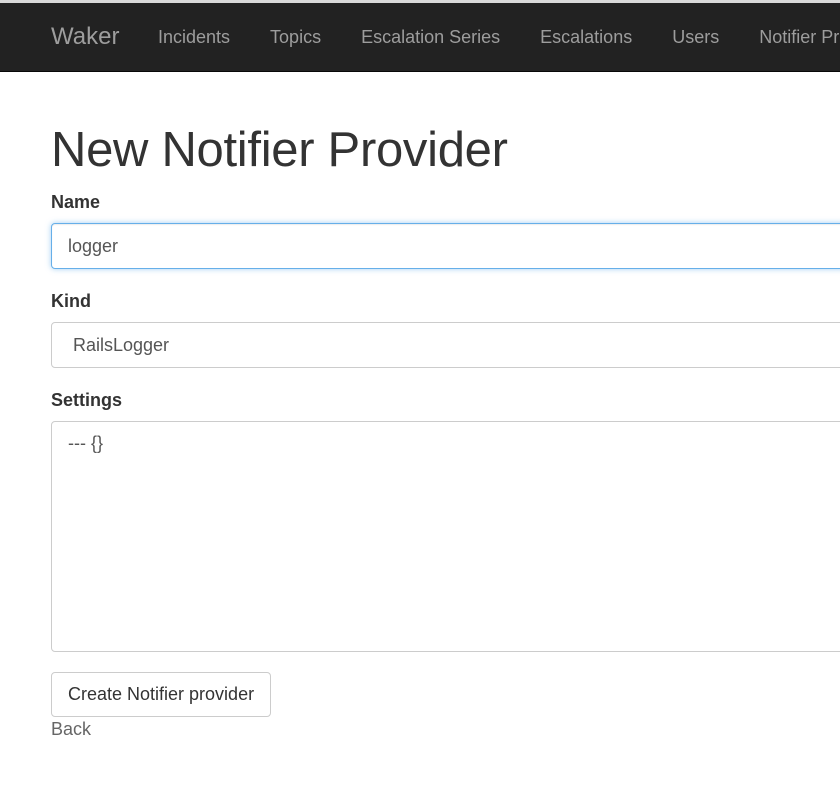 The height and width of the screenshot is (788, 840). I want to click on name-input, so click(445, 246).